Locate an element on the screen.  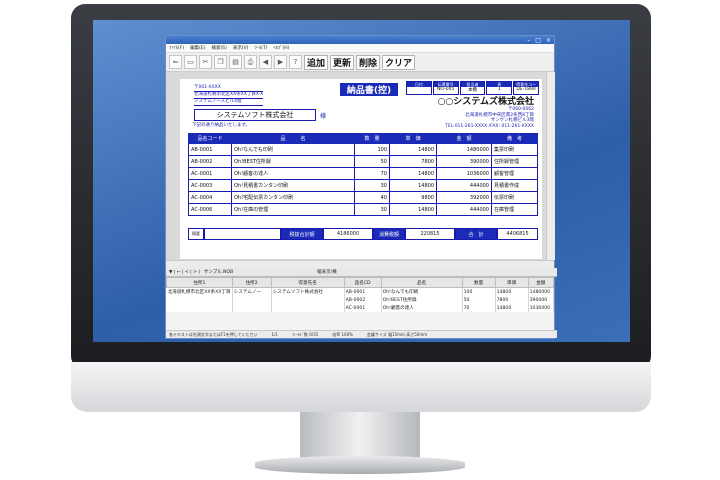
grid-col: 住所2 is located at coordinates (251, 282).